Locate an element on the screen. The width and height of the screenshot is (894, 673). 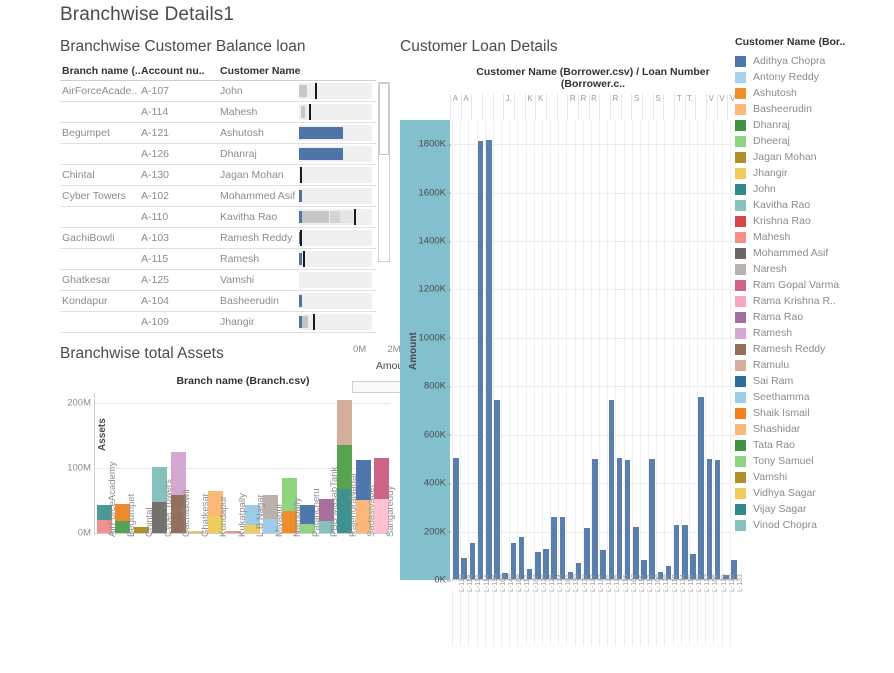
table-row: Chintal A-130 Jagan Mohan is located at coordinates (218, 175).